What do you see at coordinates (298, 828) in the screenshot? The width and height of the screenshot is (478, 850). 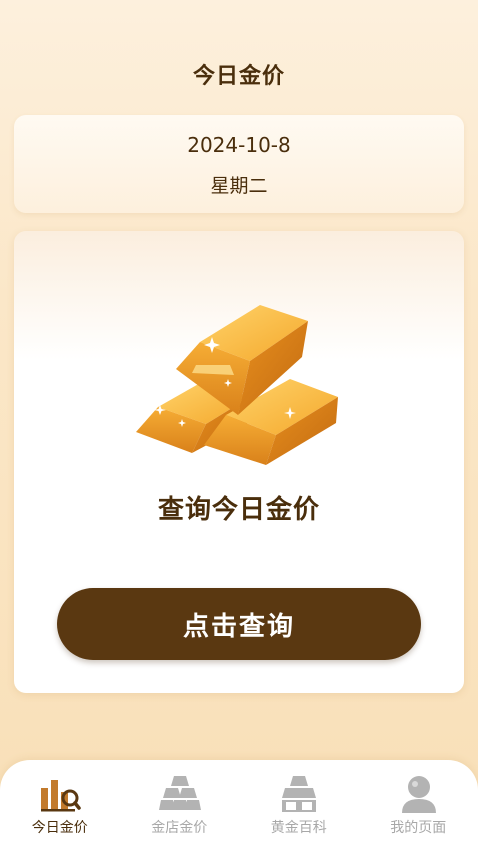 I see `tab-label: 黄金百科` at bounding box center [298, 828].